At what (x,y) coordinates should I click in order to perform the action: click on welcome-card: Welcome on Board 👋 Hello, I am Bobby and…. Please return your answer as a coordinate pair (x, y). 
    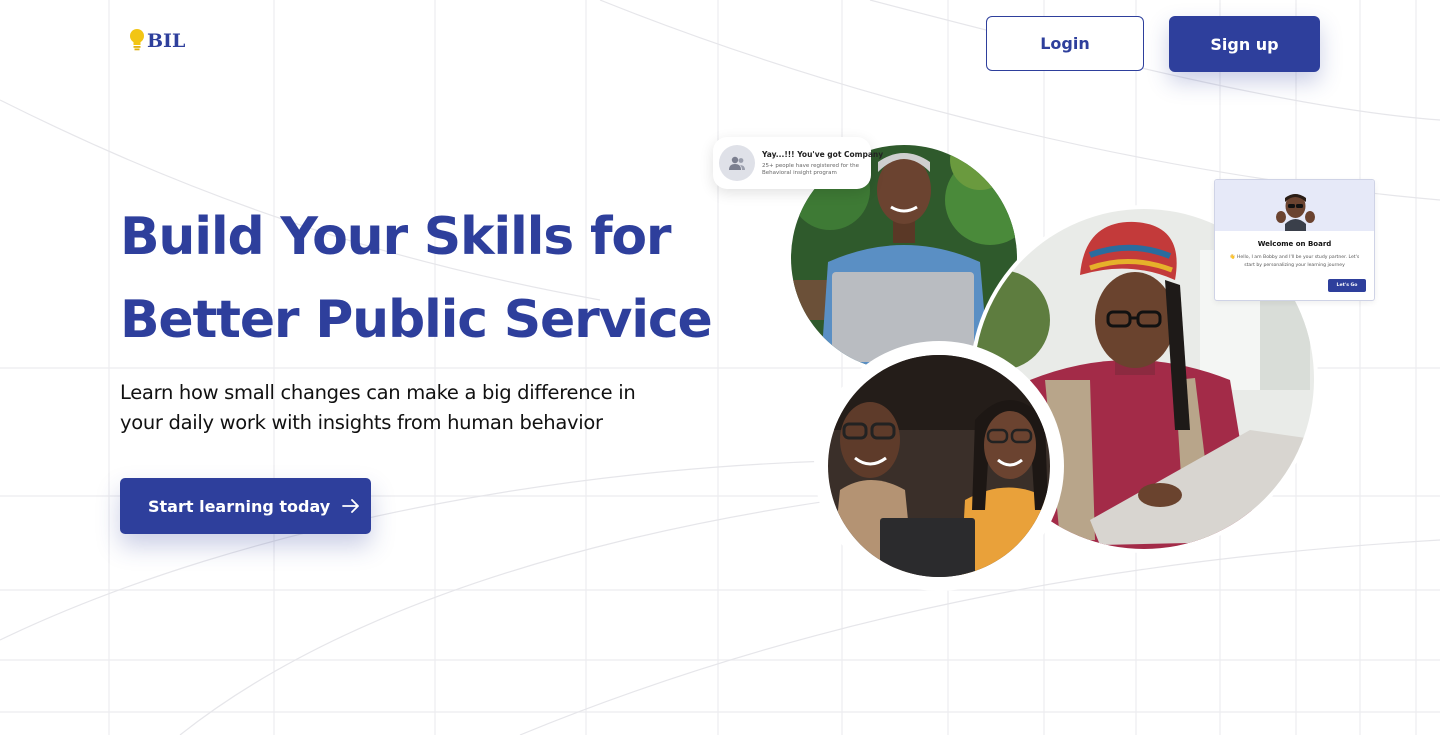
    Looking at the image, I should click on (1294, 240).